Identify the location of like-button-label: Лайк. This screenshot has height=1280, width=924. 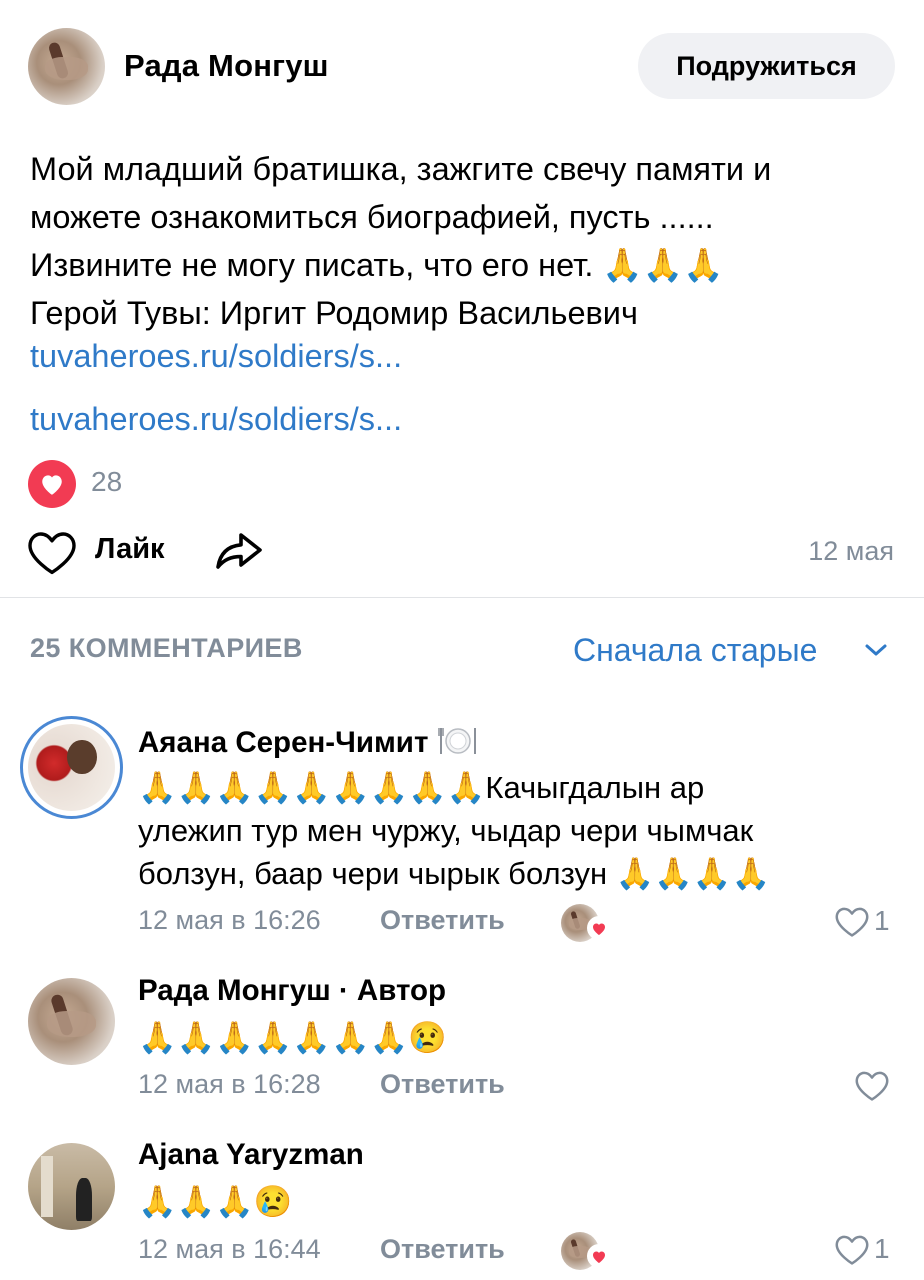
(130, 549).